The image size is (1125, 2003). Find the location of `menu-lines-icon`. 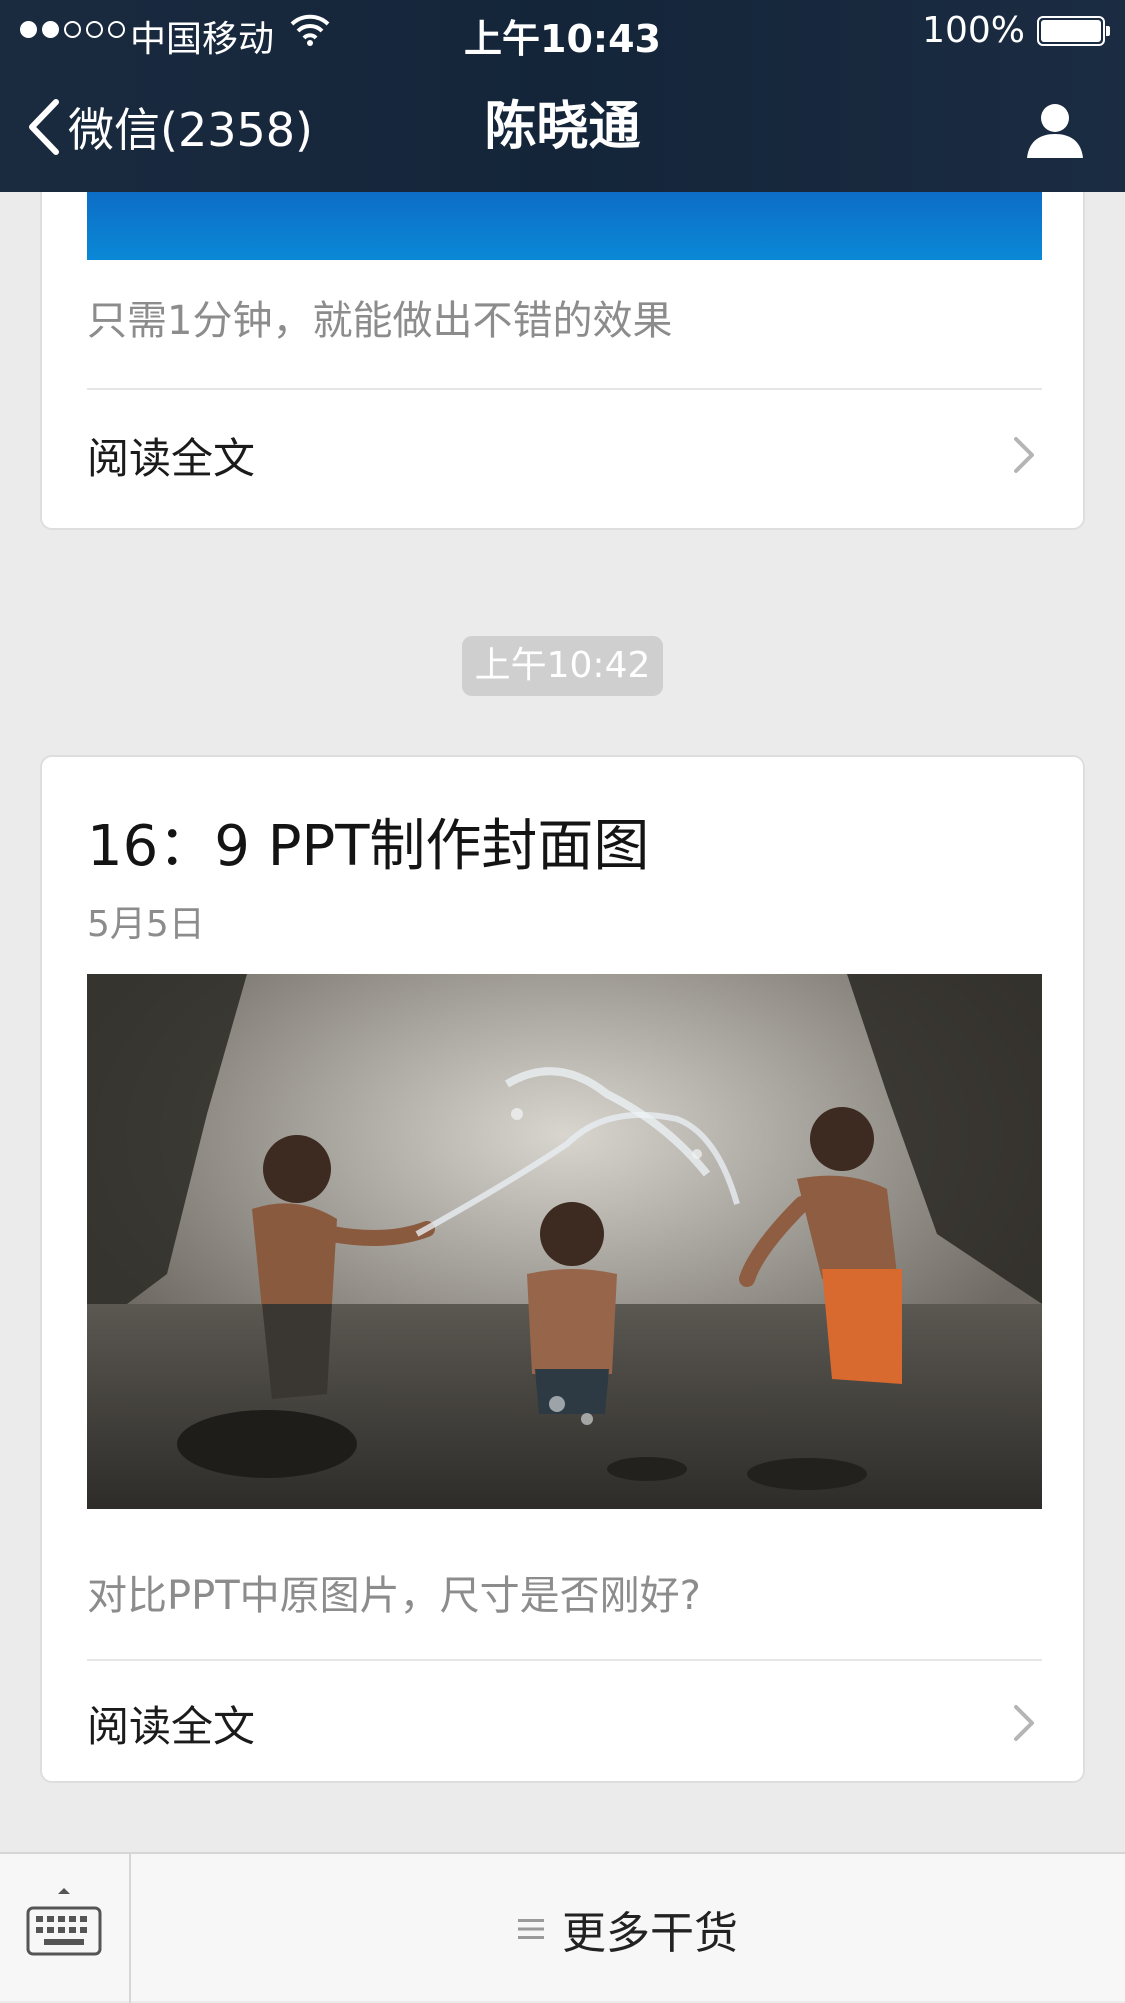

menu-lines-icon is located at coordinates (531, 1928).